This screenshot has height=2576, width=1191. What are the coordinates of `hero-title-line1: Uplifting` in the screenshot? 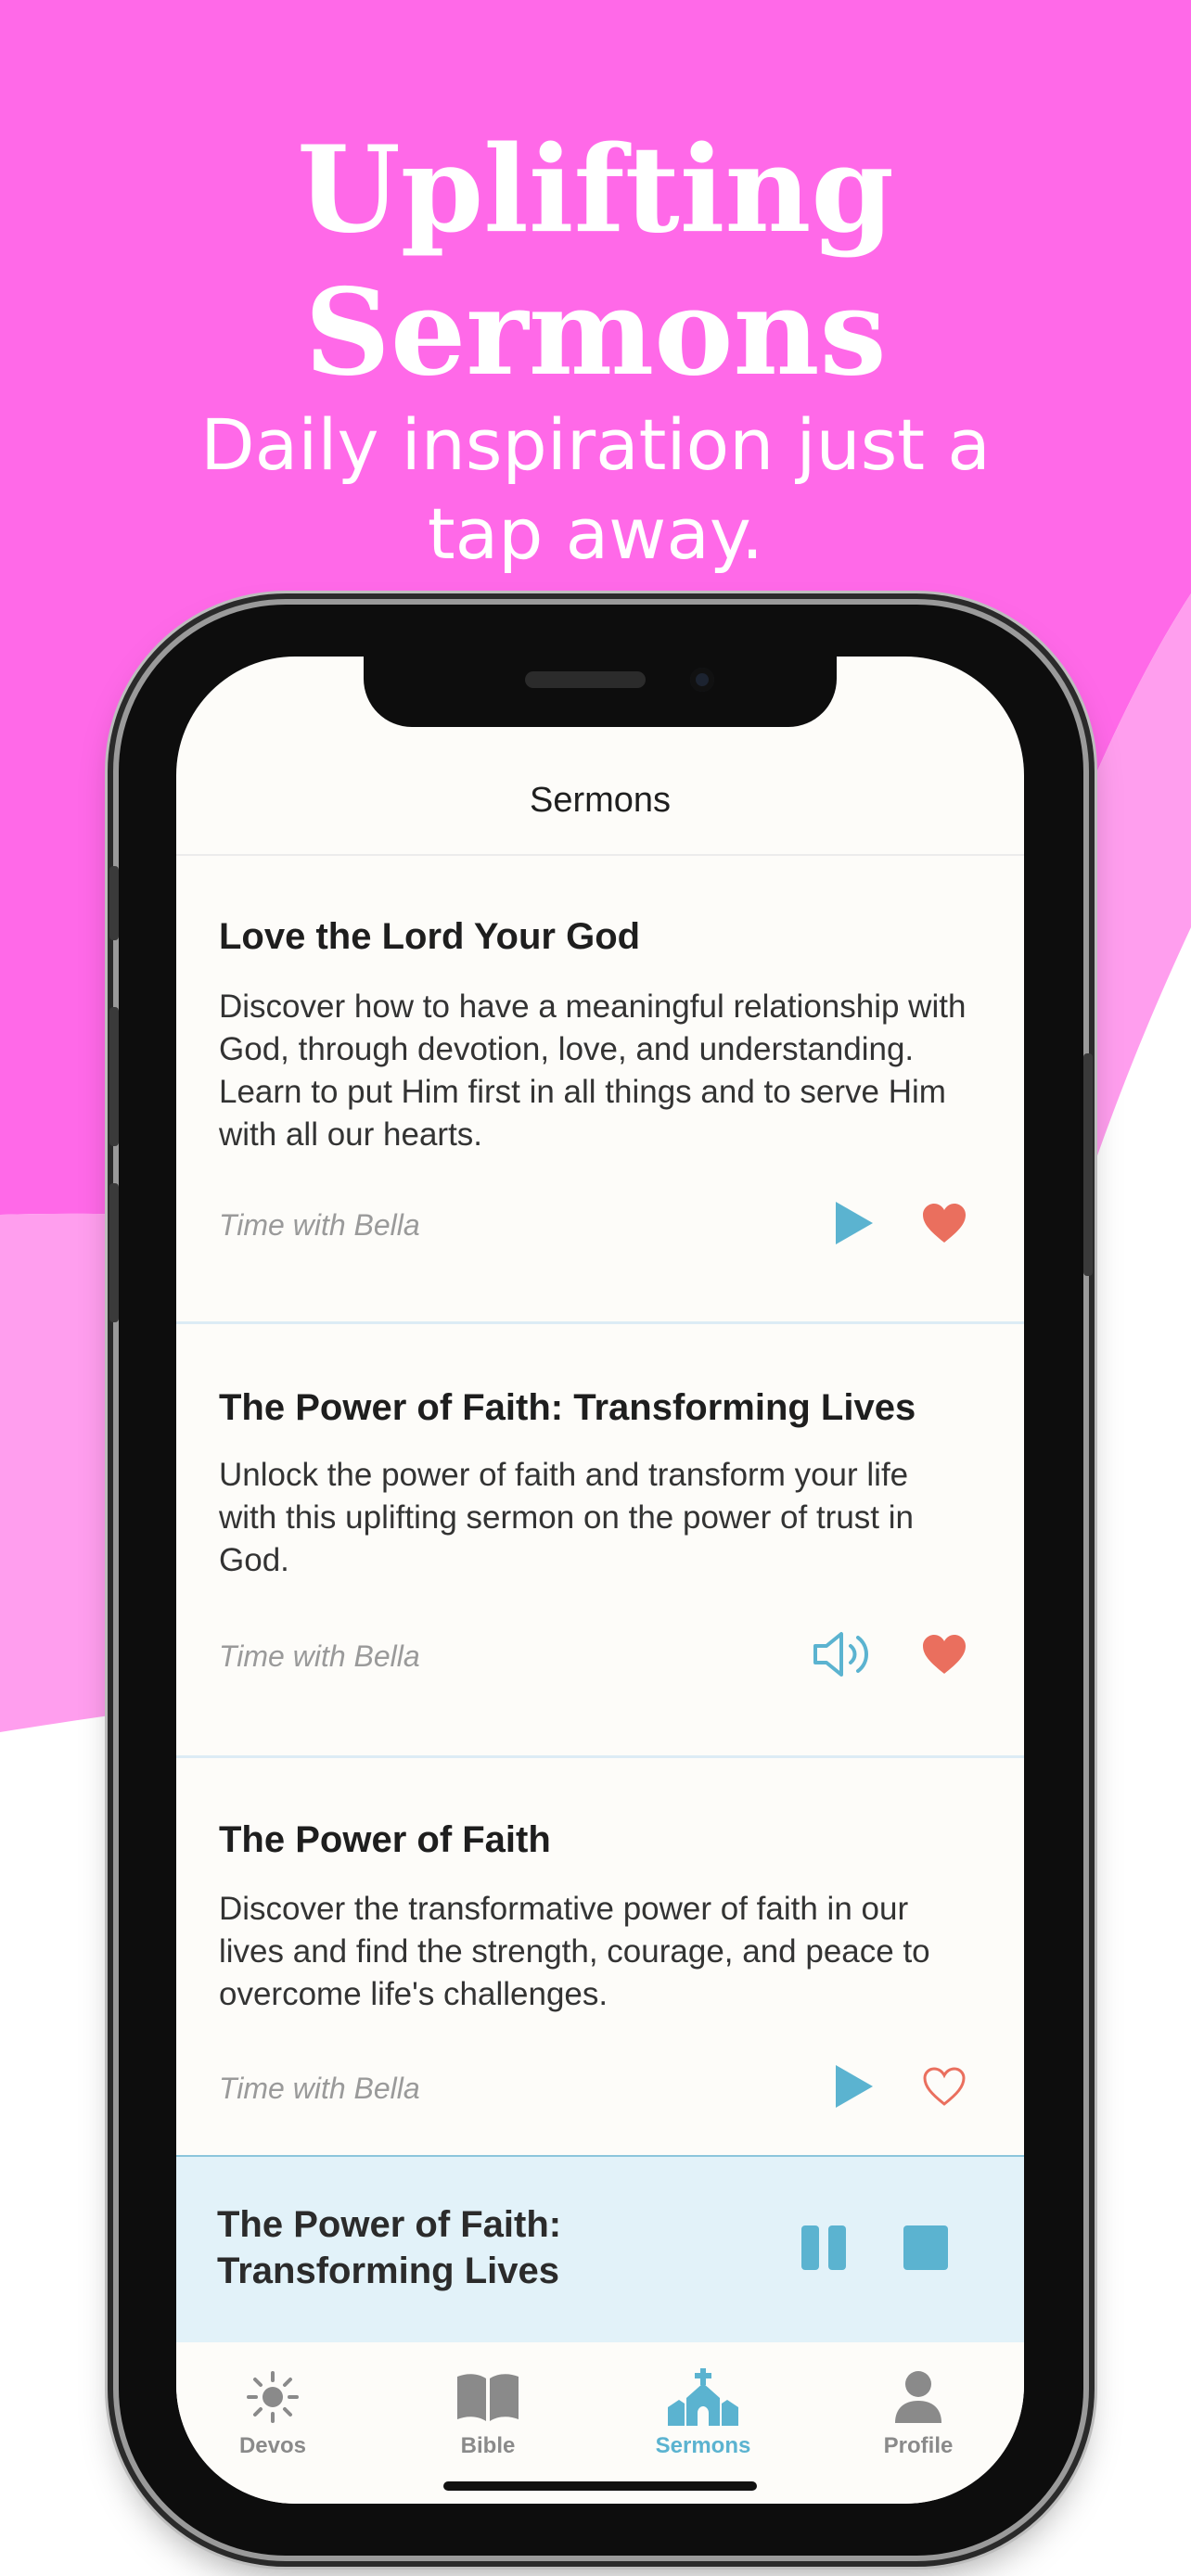 It's located at (595, 191).